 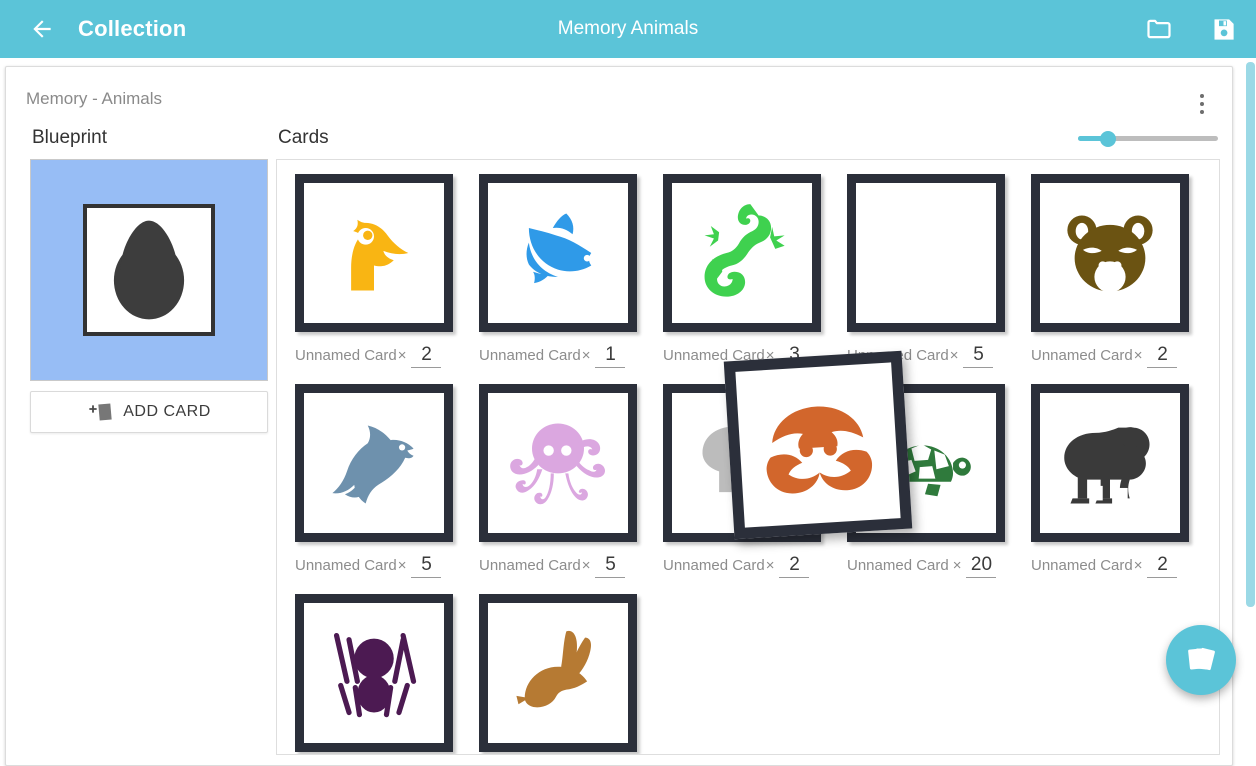 I want to click on open-folder-button, so click(x=1159, y=29).